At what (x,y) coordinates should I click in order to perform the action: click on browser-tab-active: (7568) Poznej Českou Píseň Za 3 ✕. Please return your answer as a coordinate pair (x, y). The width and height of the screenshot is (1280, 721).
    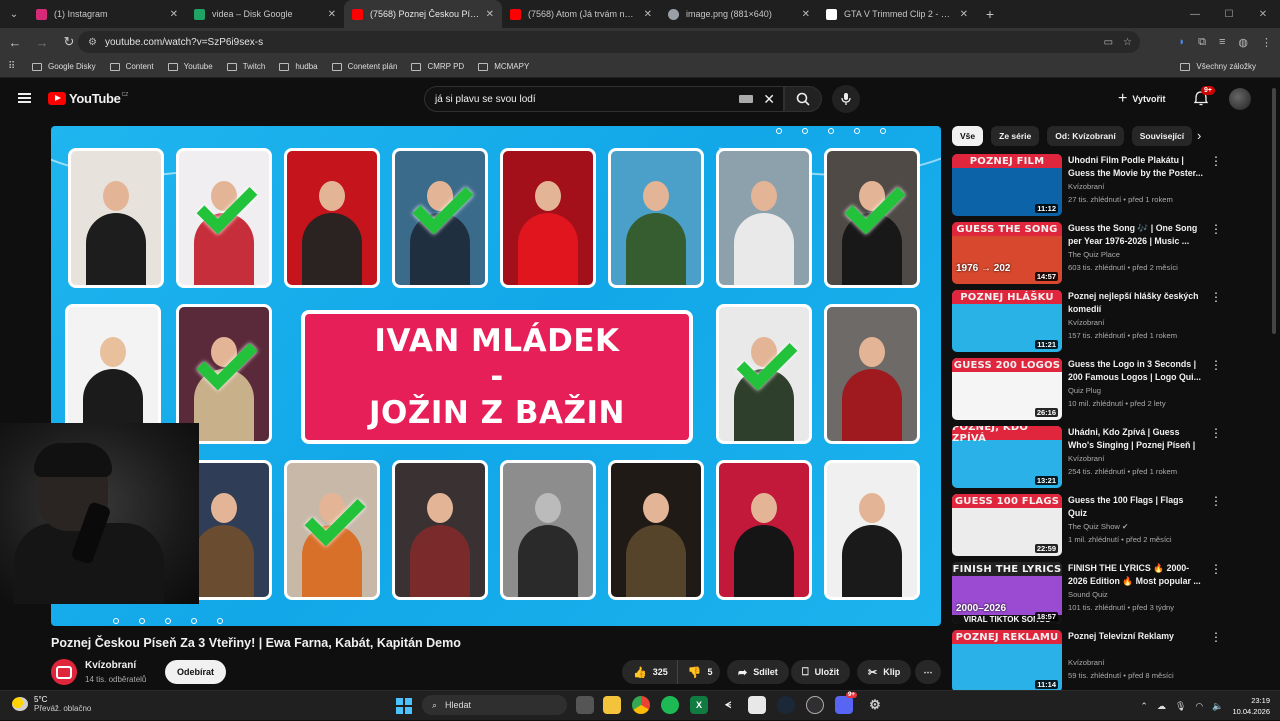
    Looking at the image, I should click on (423, 14).